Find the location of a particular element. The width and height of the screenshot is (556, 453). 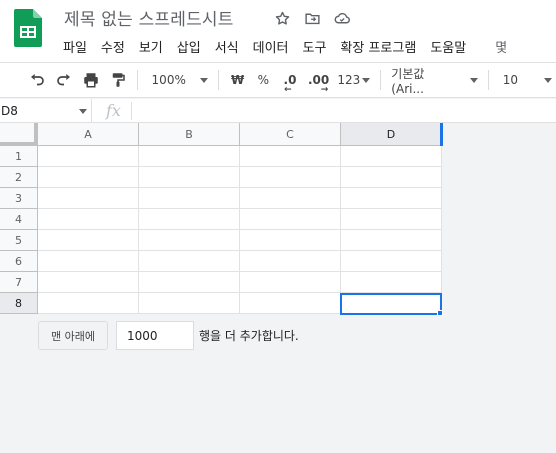

print-icon is located at coordinates (91, 80).